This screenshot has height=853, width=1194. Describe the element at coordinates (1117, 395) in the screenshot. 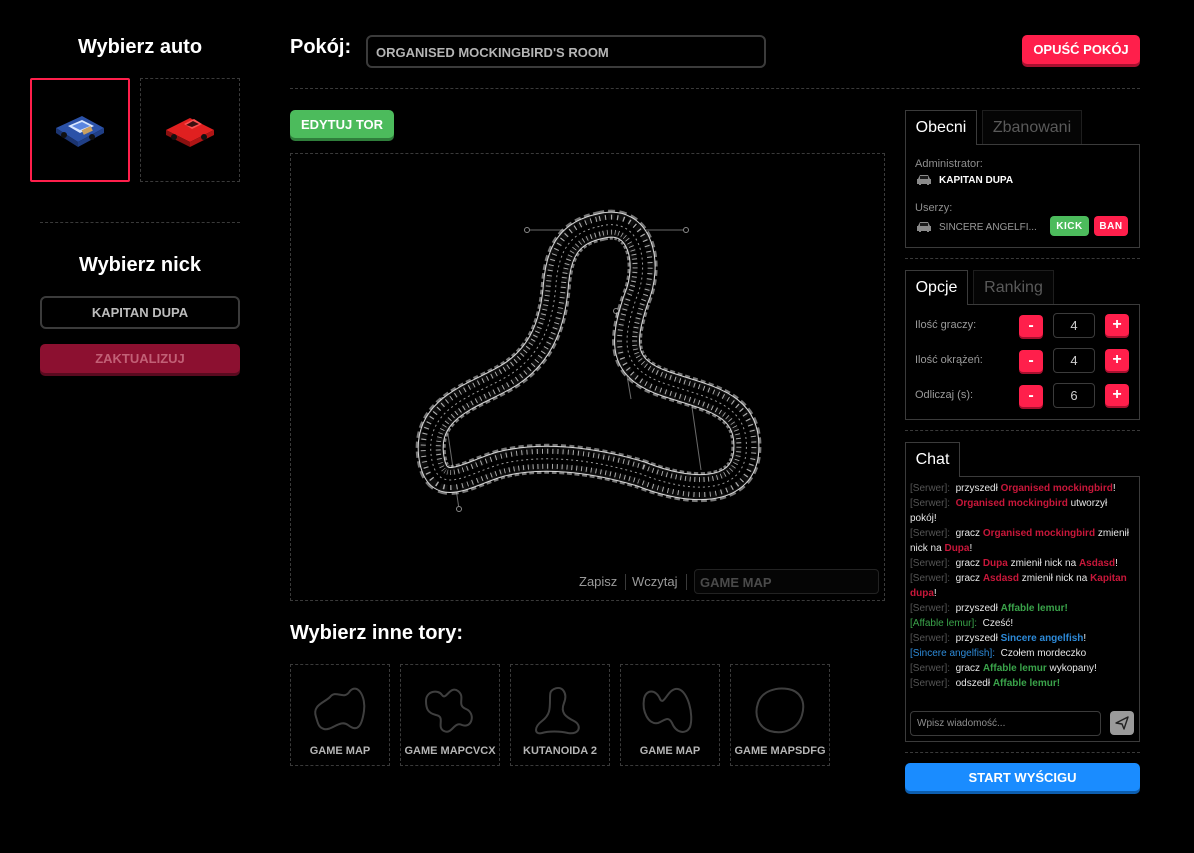

I see `countdown-plus-button: +` at that location.